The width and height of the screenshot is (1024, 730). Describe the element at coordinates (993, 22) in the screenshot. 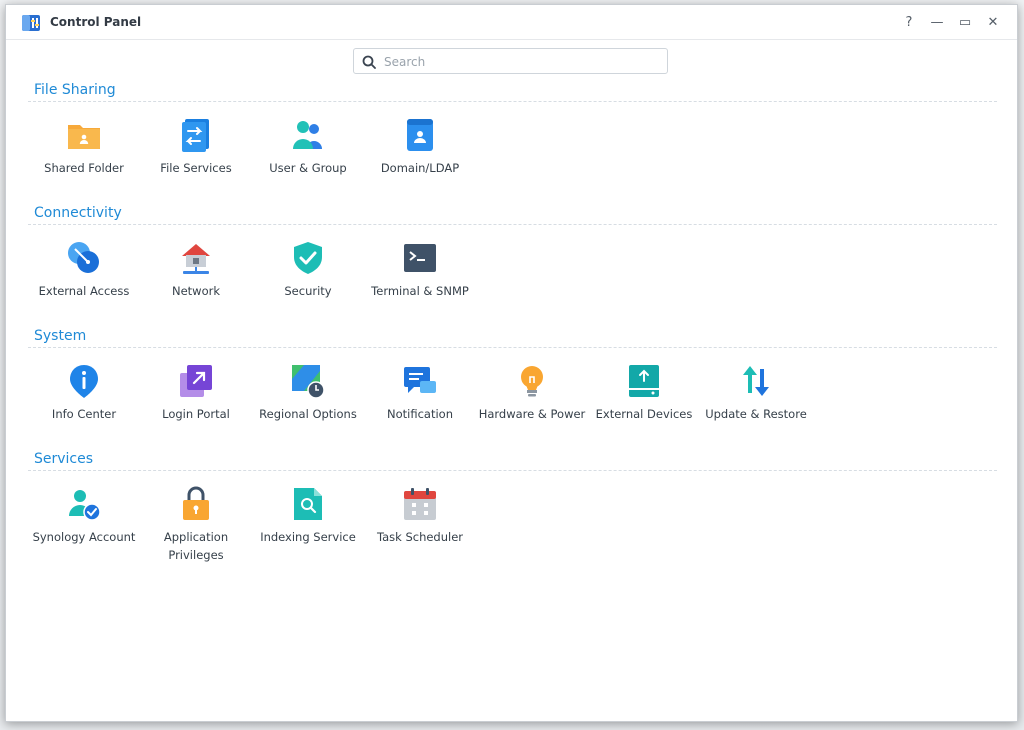

I see `close-button: ✕` at that location.